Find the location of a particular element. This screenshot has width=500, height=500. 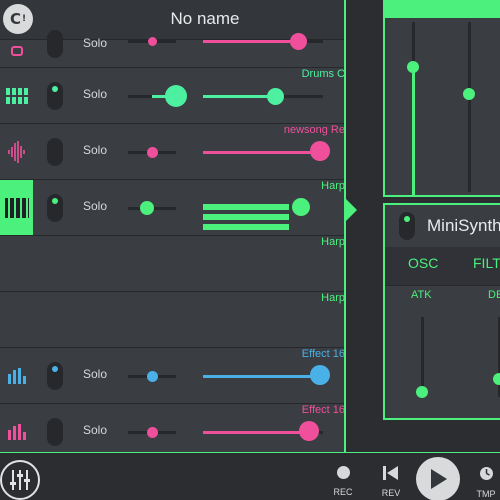

expand-arrow-icon is located at coordinates (351, 210).